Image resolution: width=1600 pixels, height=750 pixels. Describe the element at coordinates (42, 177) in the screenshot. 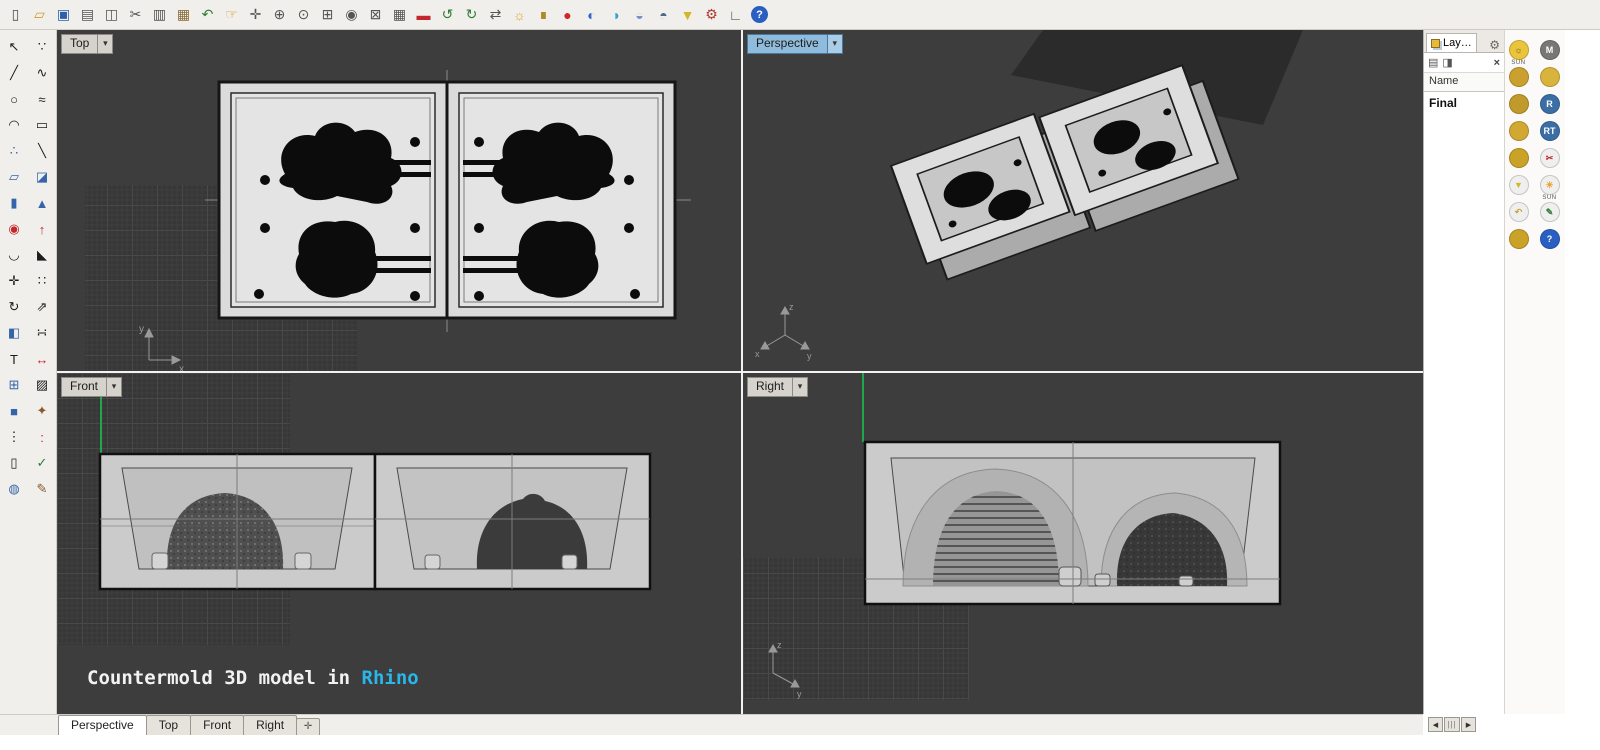

I see `loft-tool: ◪` at that location.